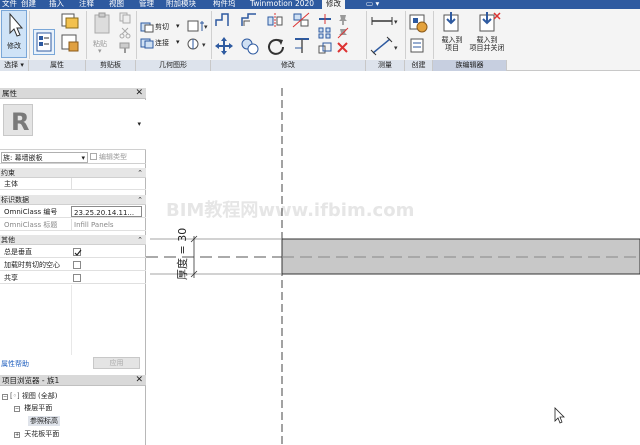 The image size is (640, 445). I want to click on family-dropdown: 族: 幕墙嵌板 ▾, so click(44, 157).